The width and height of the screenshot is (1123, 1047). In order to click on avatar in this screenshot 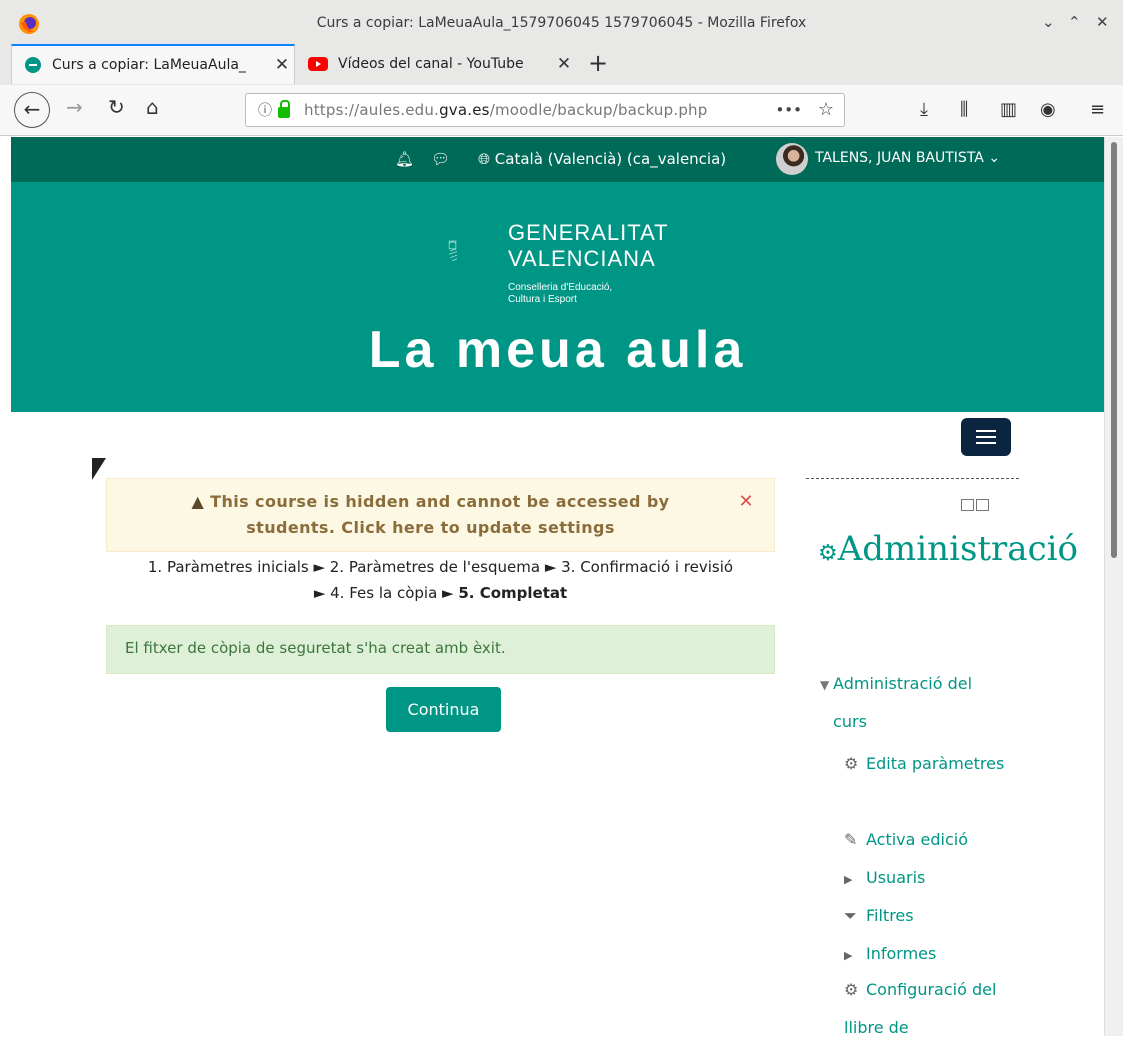, I will do `click(792, 159)`.